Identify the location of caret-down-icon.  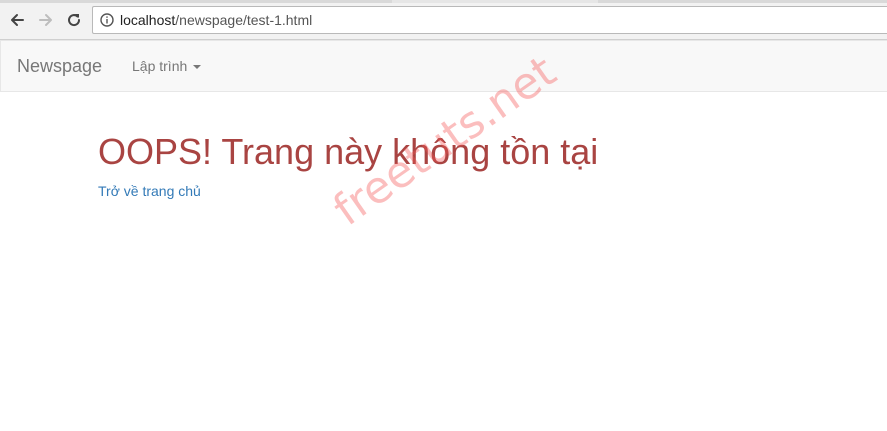
(197, 66).